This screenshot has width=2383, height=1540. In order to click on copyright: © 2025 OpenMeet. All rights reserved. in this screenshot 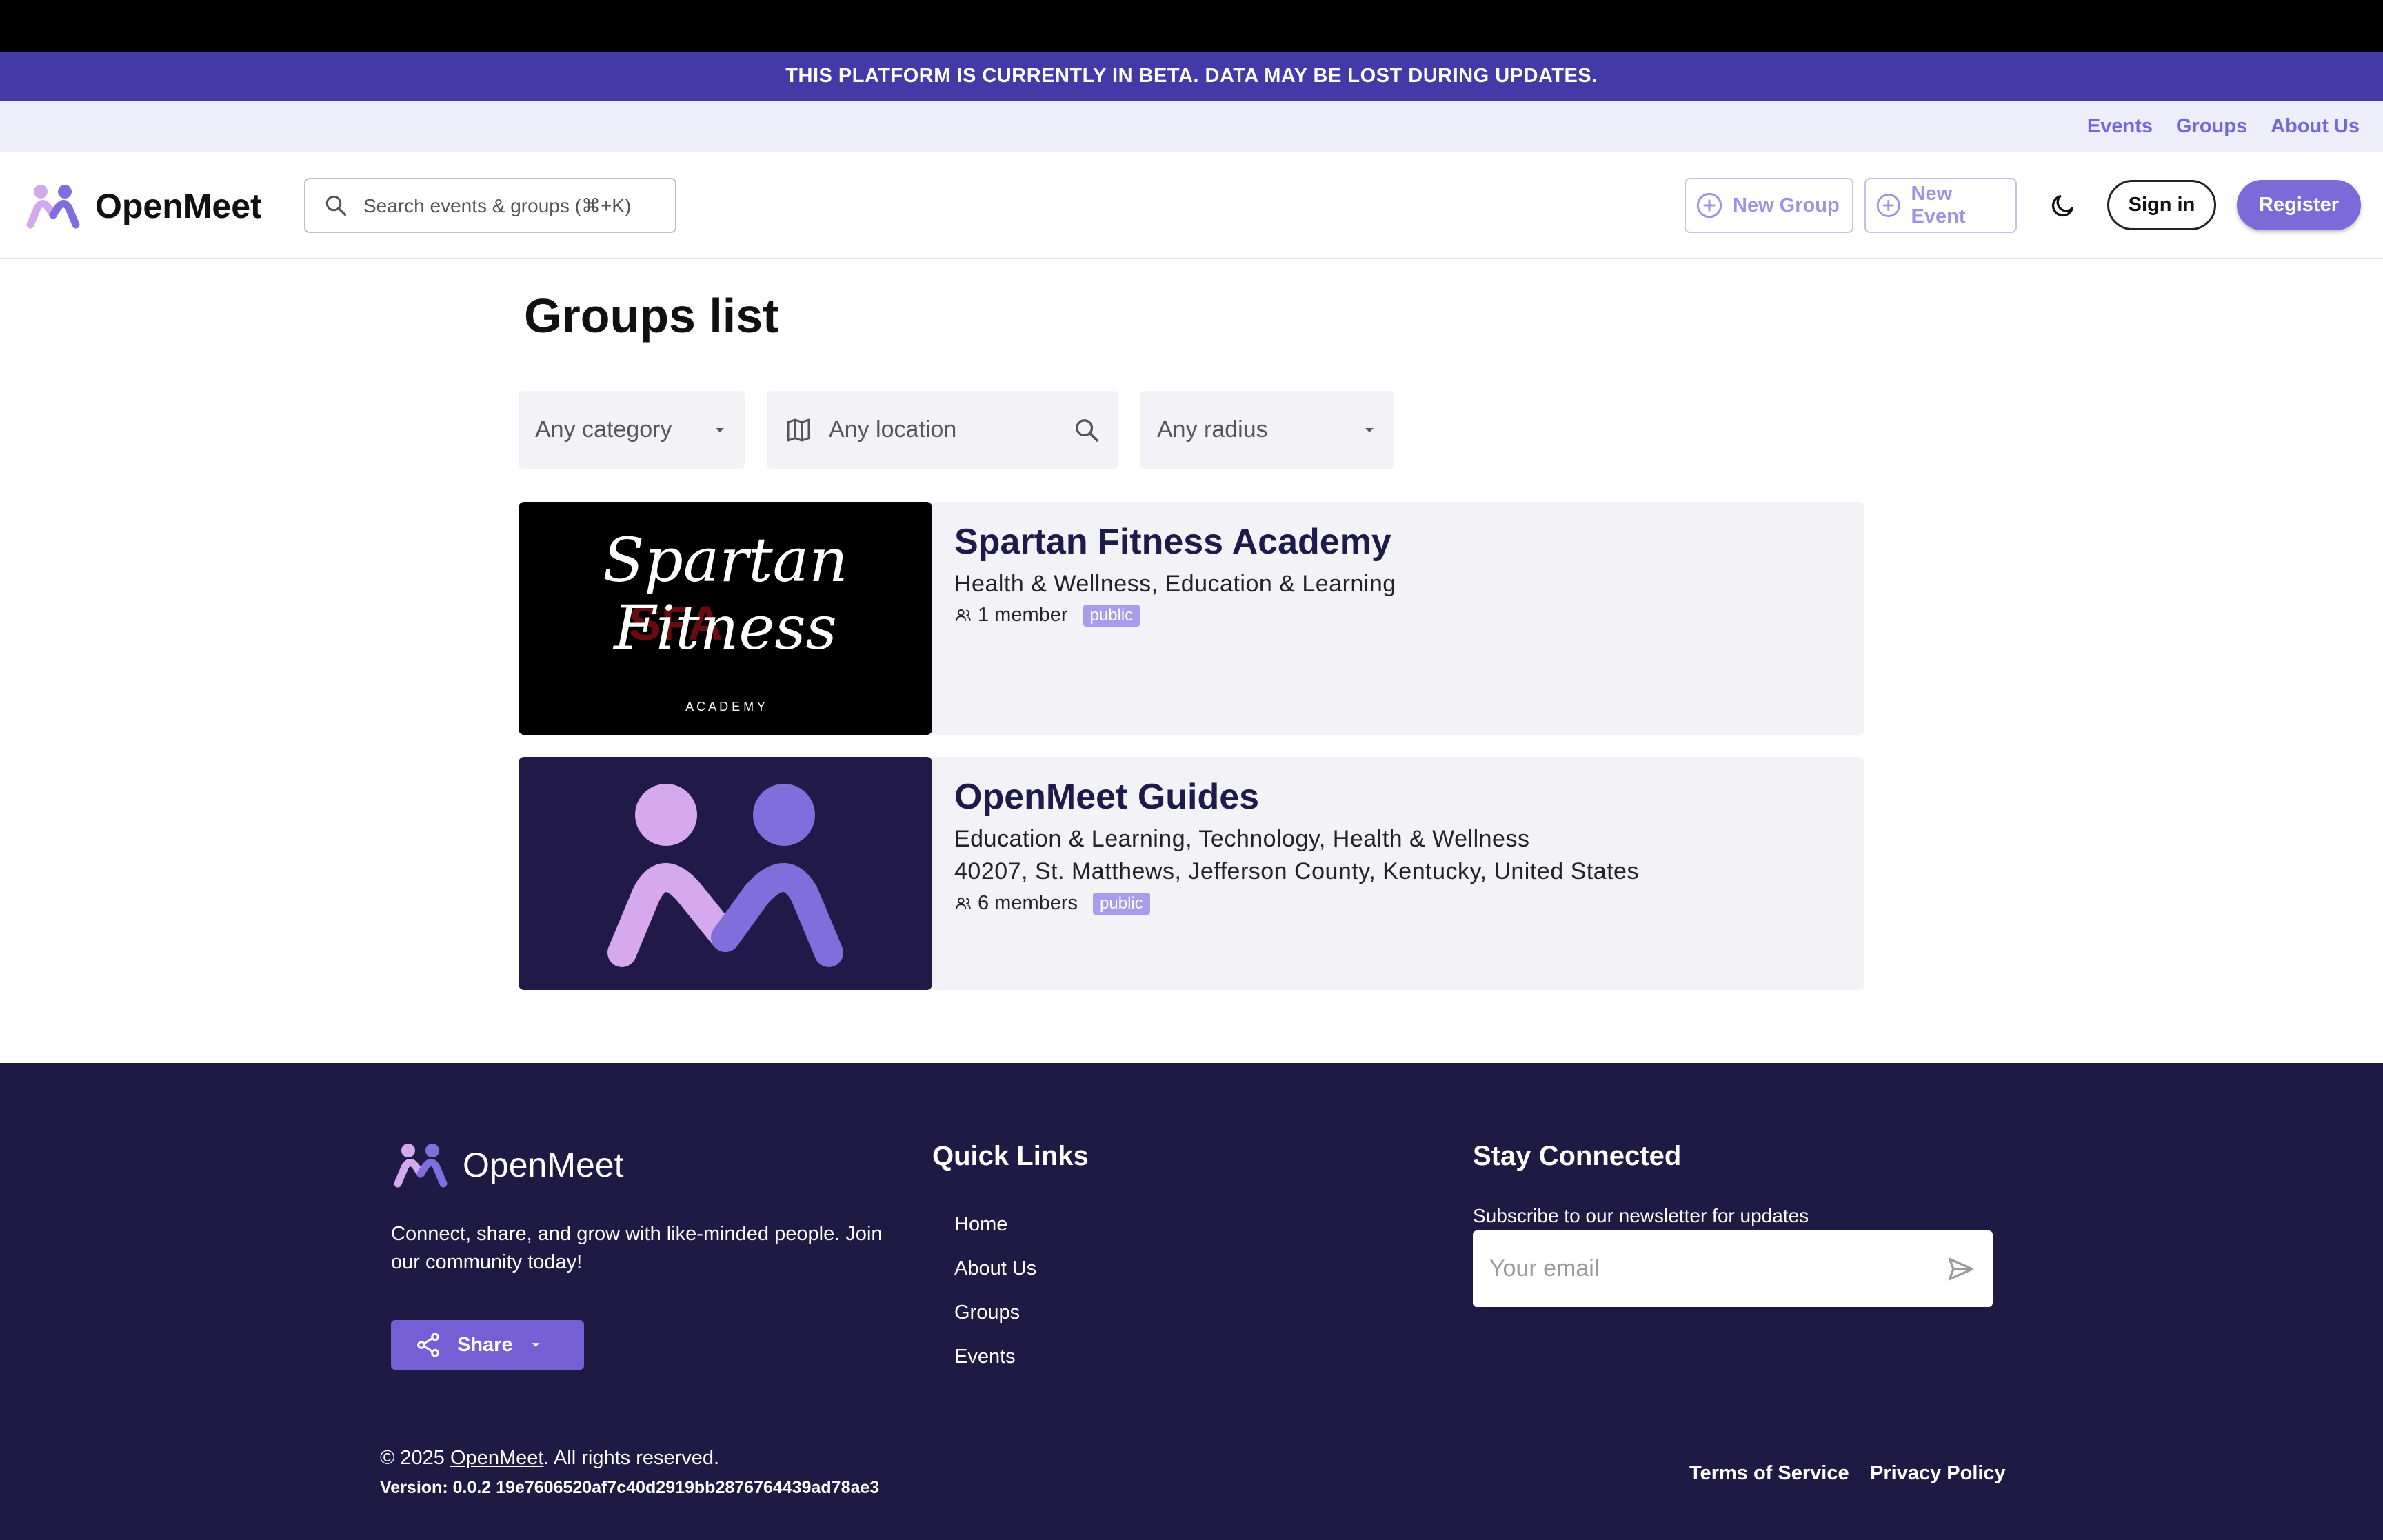, I will do `click(549, 1459)`.